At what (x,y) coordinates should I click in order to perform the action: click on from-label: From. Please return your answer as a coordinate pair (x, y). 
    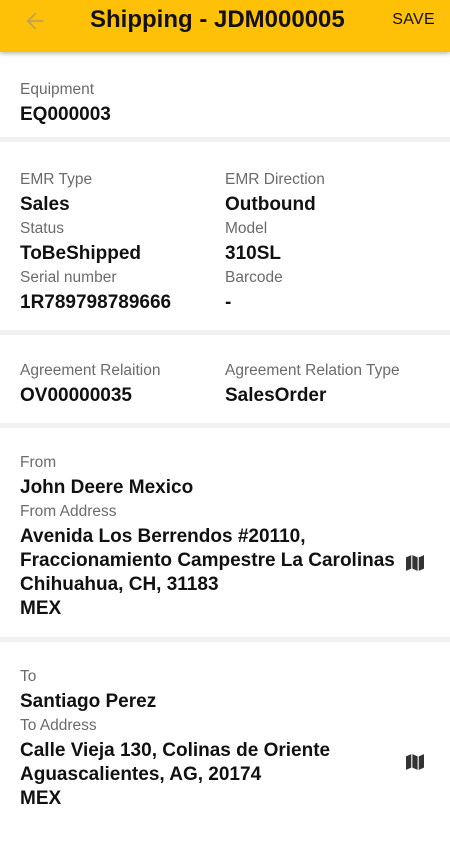
    Looking at the image, I should click on (38, 462).